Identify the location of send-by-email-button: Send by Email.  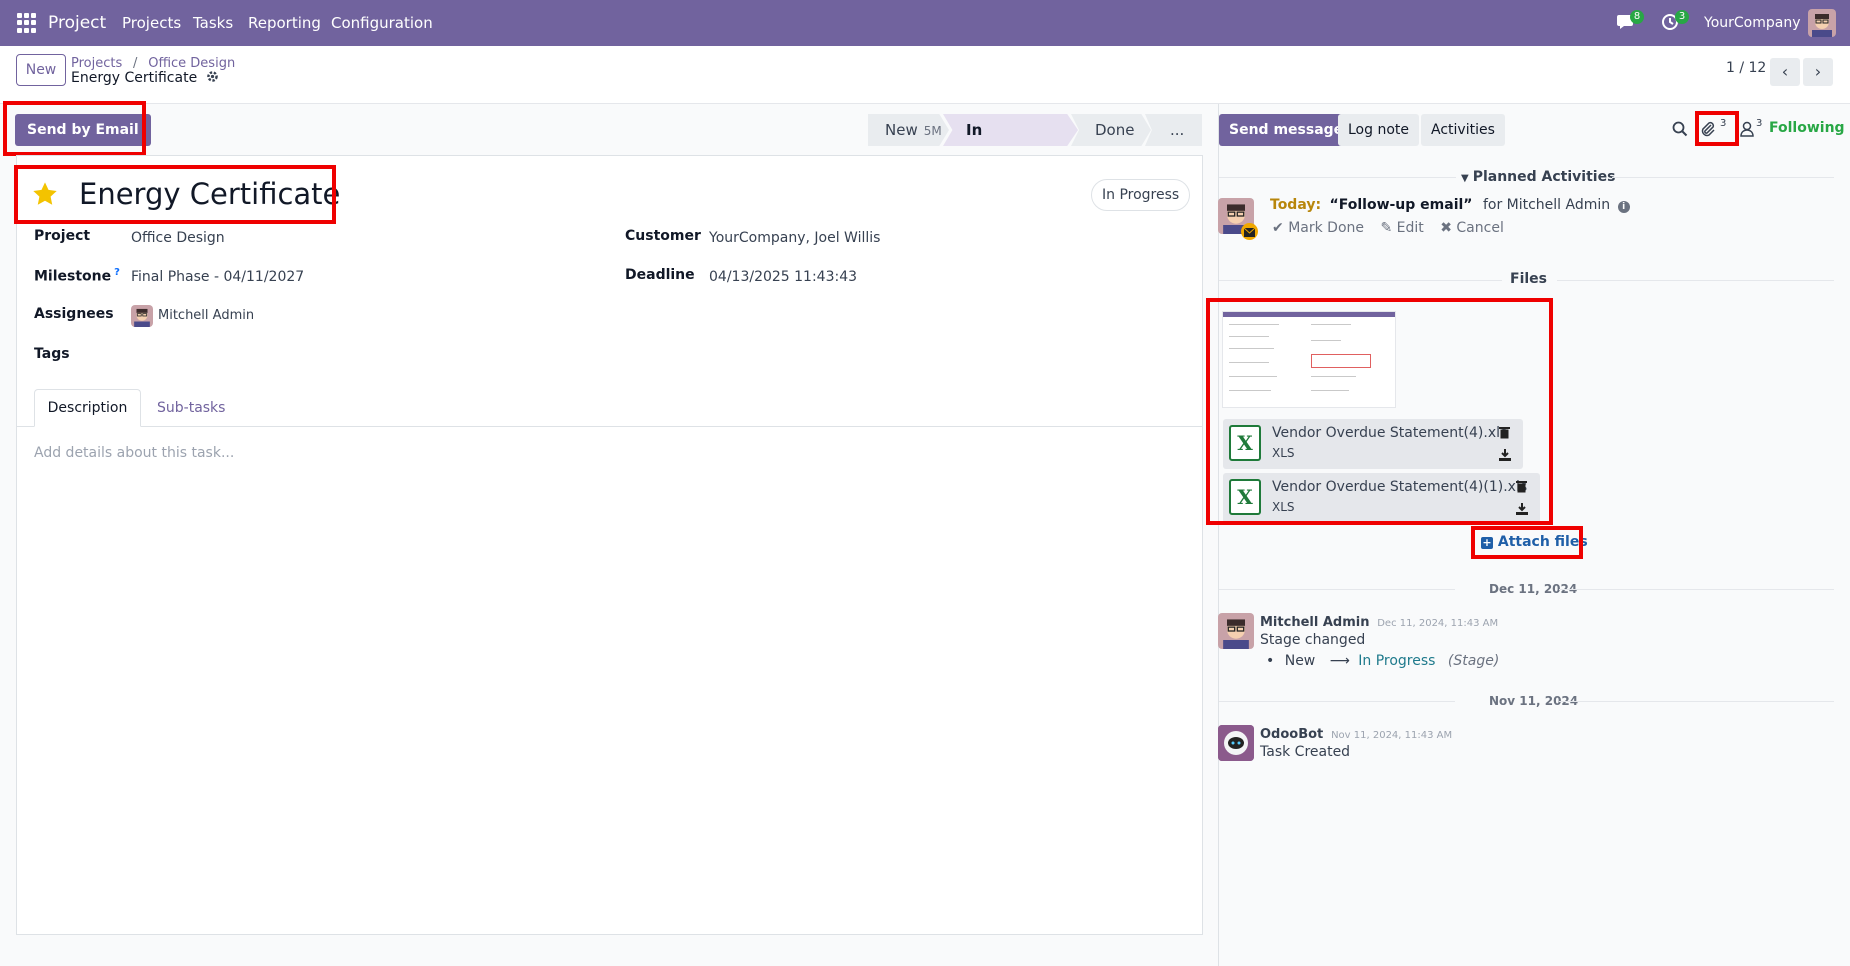
(83, 130).